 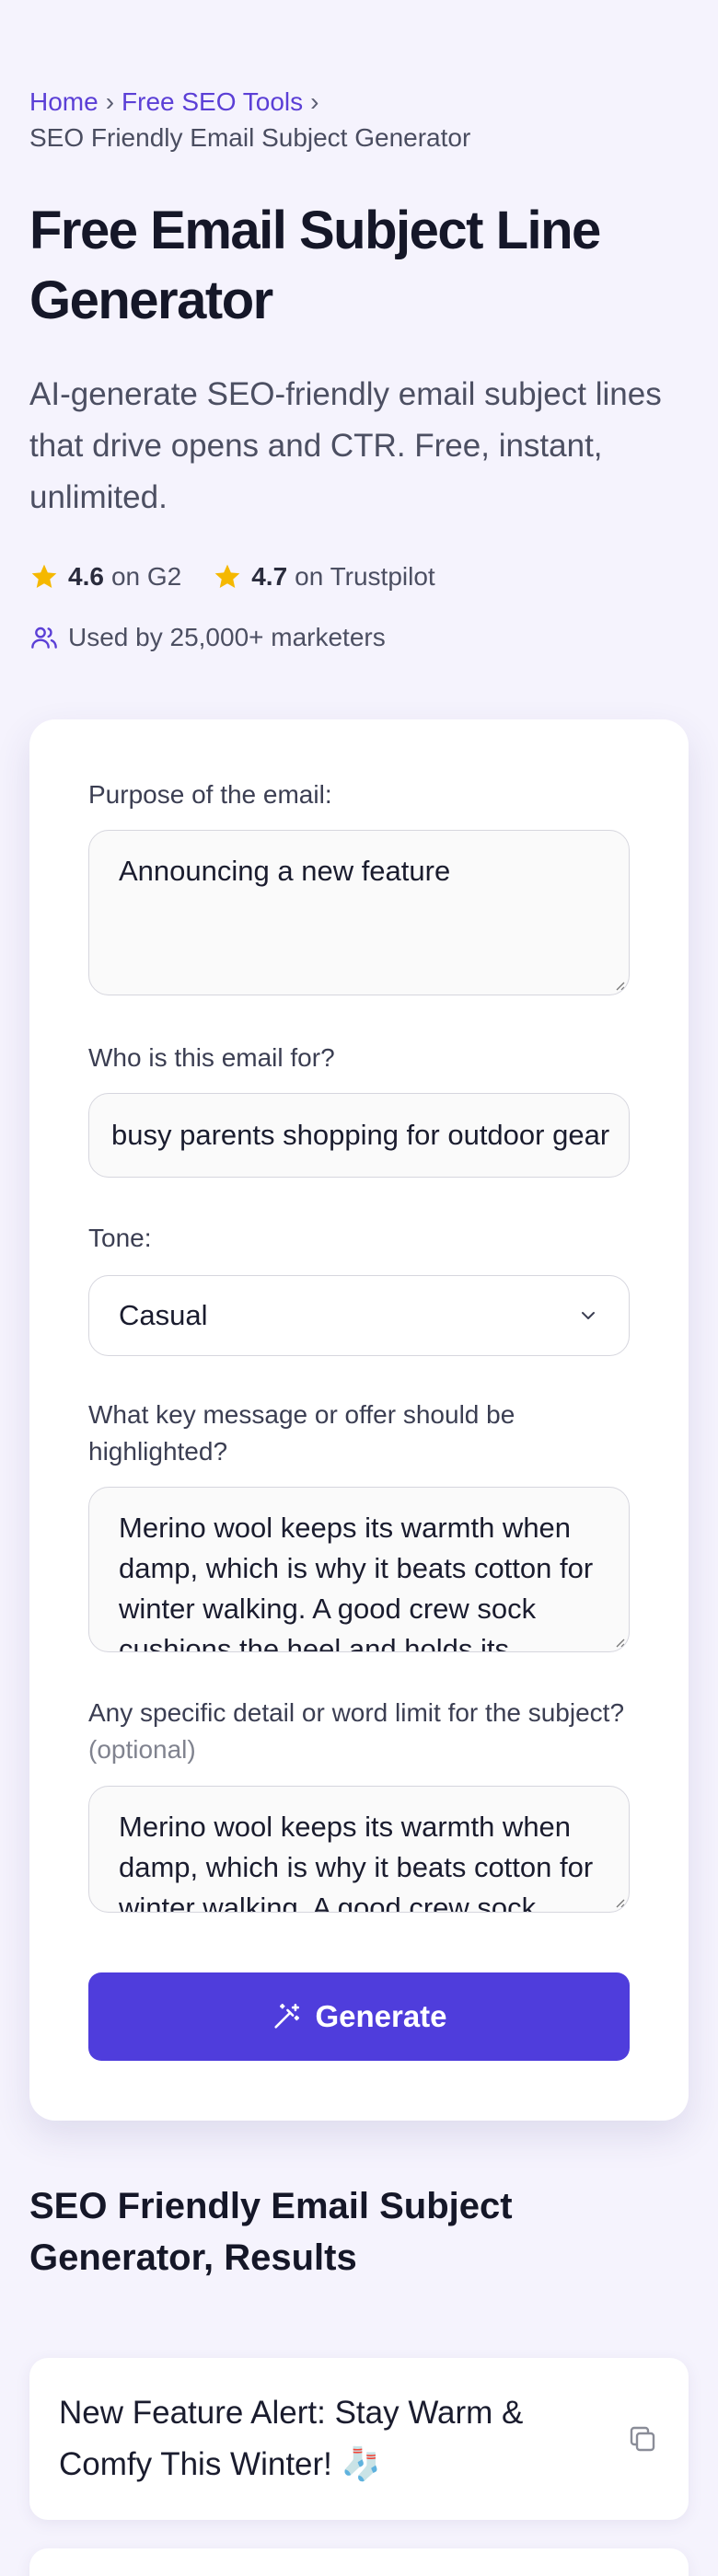 What do you see at coordinates (120, 1238) in the screenshot?
I see `tone-label: Tone:` at bounding box center [120, 1238].